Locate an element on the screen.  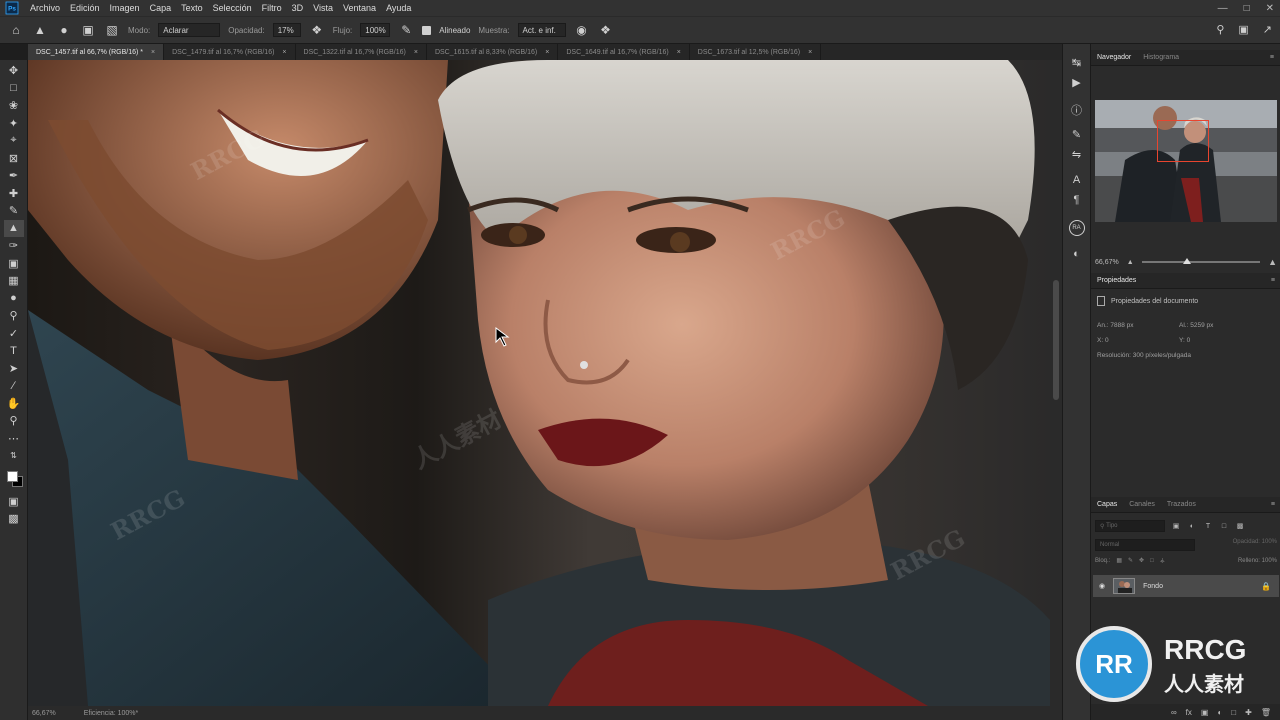
fill-value: 100% is located at coordinates (1269, 561).